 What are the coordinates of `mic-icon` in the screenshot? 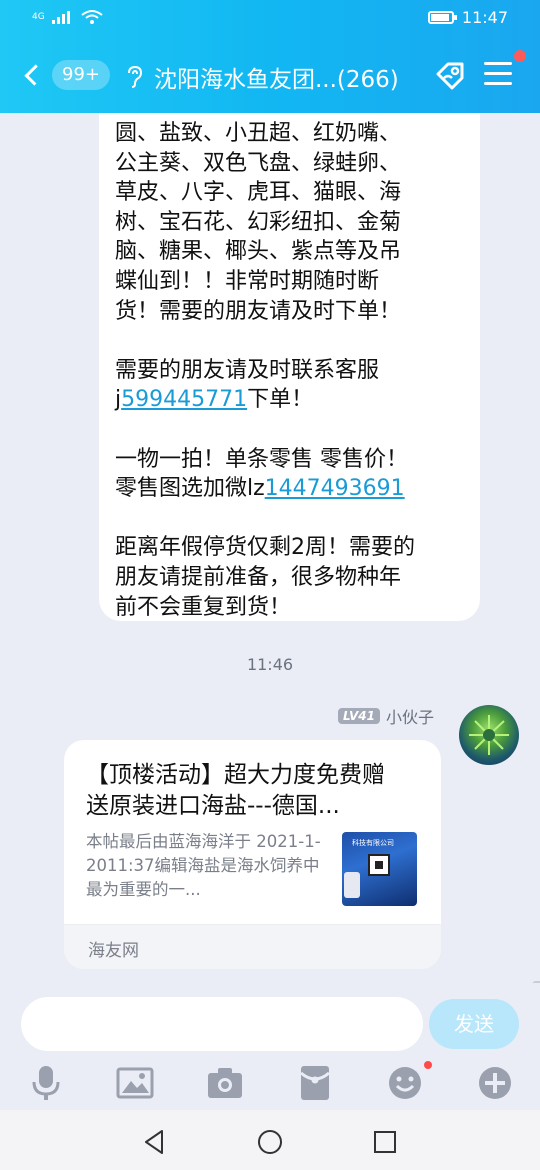 It's located at (46, 1083).